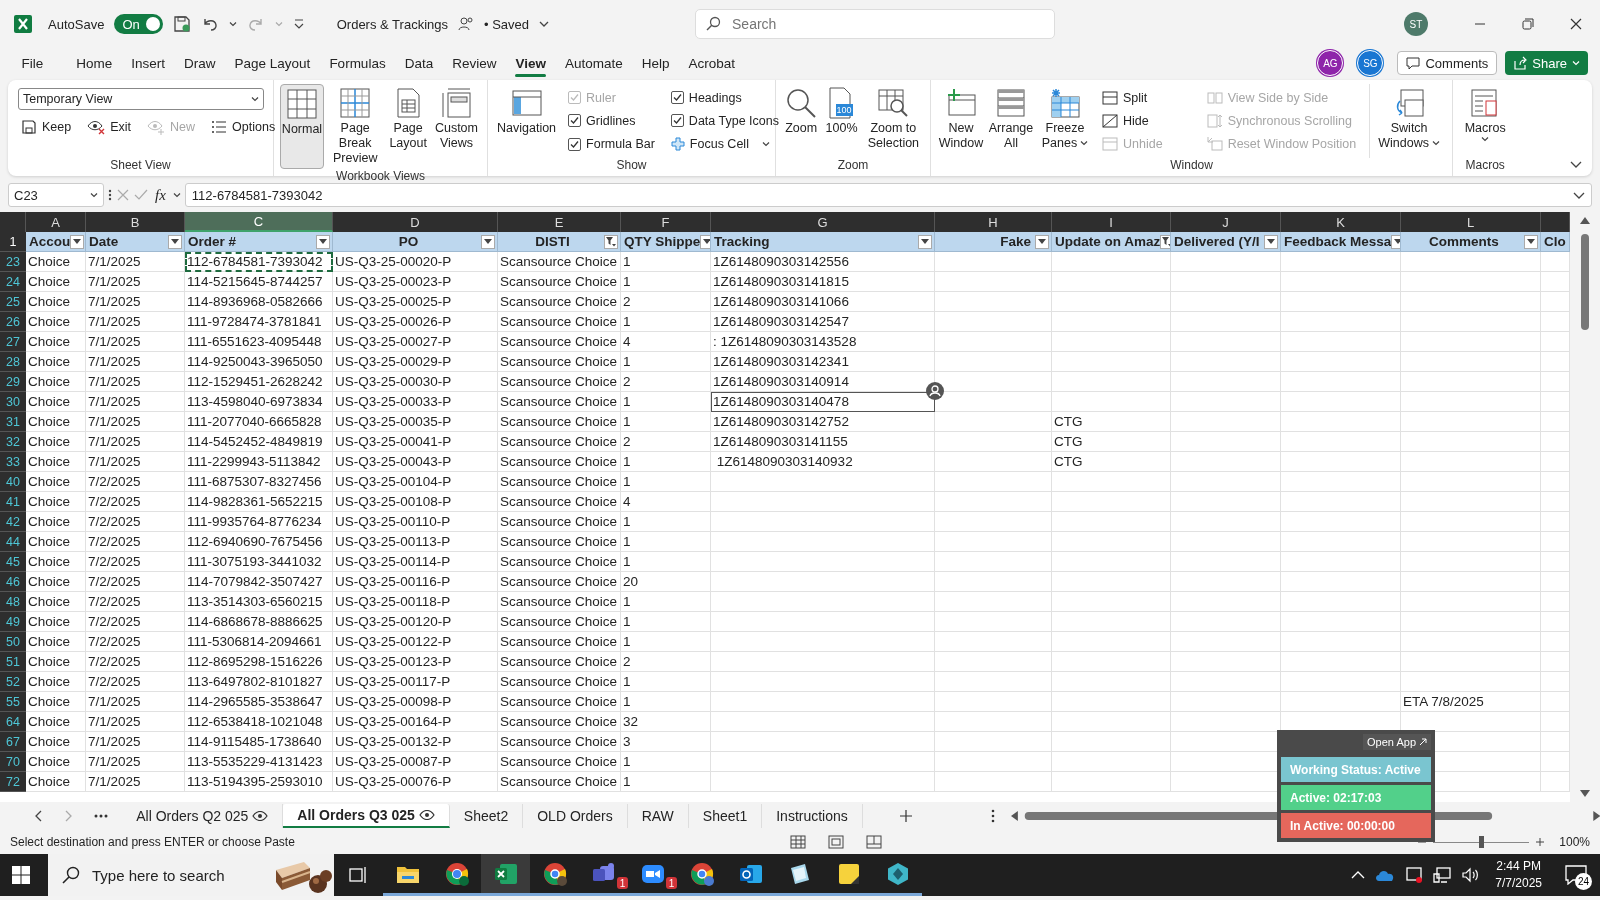 The image size is (1600, 900). I want to click on sheet-tab: RAW, so click(658, 816).